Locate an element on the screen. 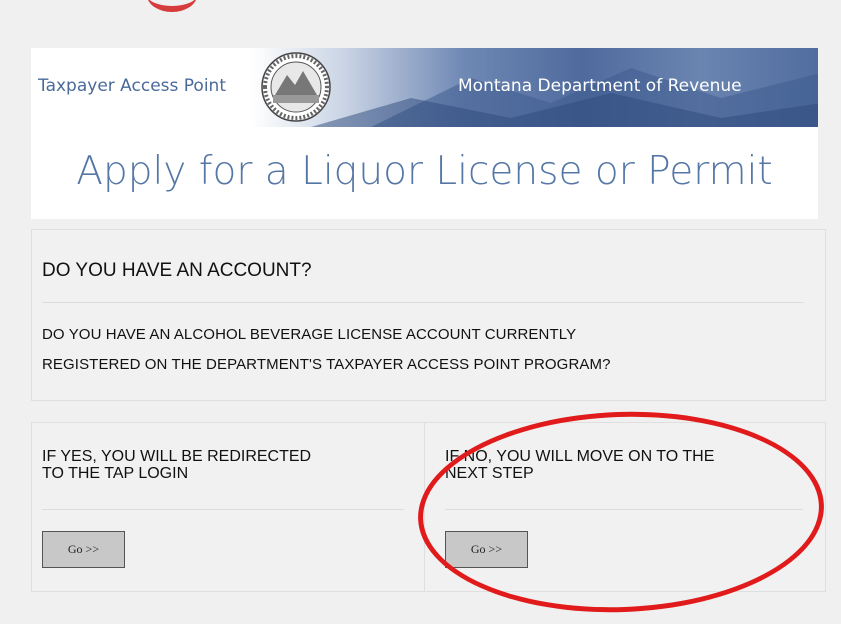 Image resolution: width=841 pixels, height=624 pixels. montana-state-seal-icon is located at coordinates (296, 87).